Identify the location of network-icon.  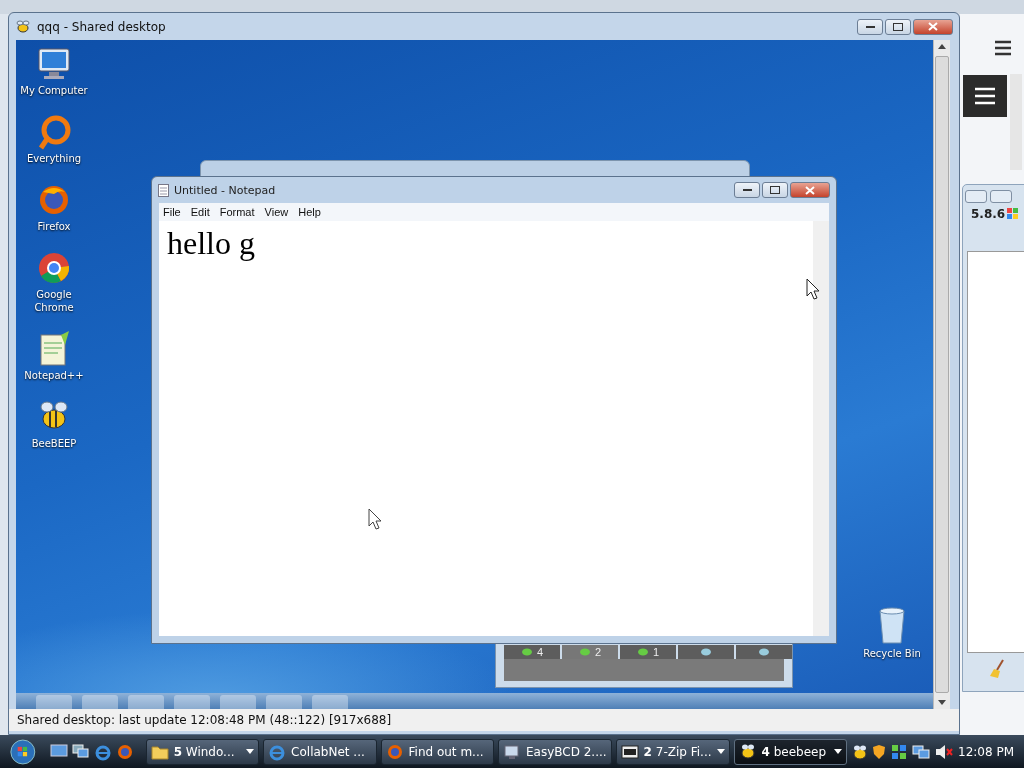
(921, 751).